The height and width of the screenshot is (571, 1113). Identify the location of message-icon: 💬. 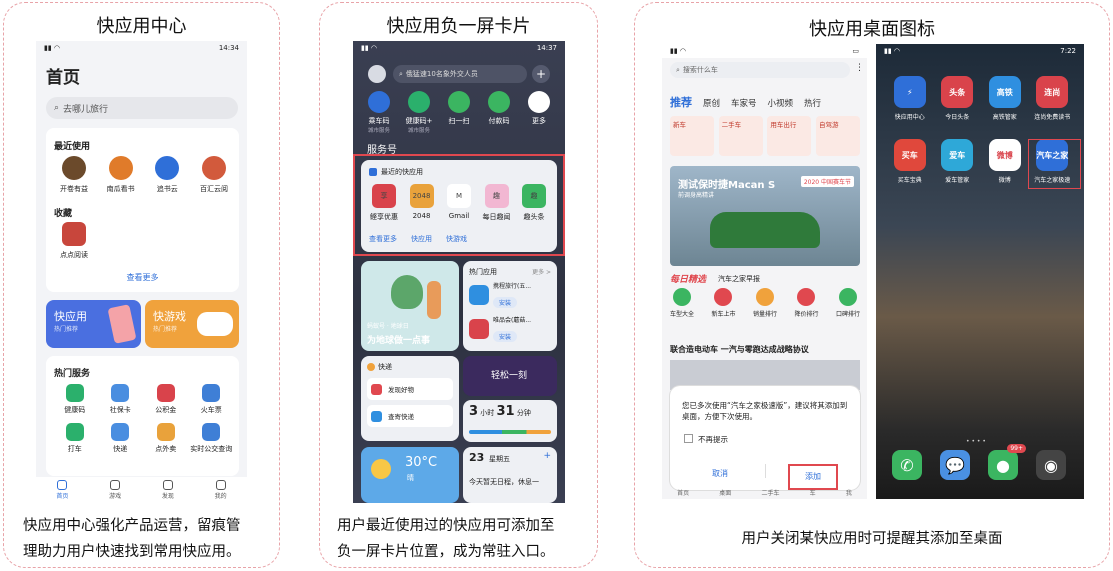
(955, 465).